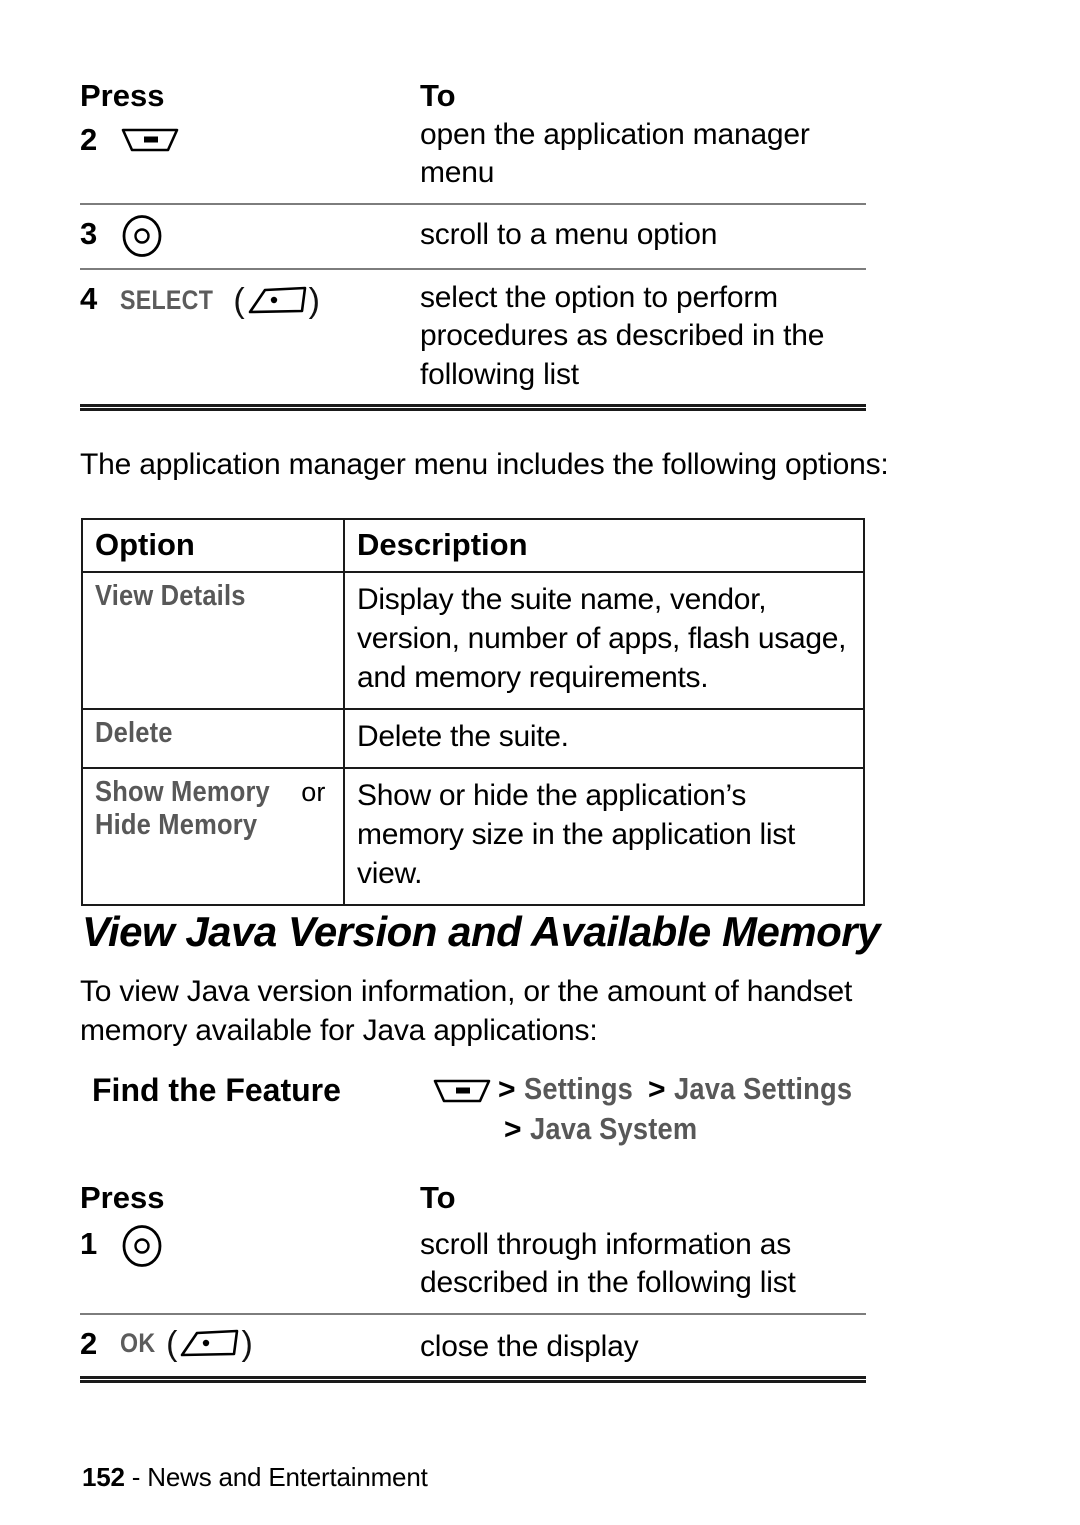  Describe the element at coordinates (145, 544) in the screenshot. I see `option-column-header: Option` at that location.